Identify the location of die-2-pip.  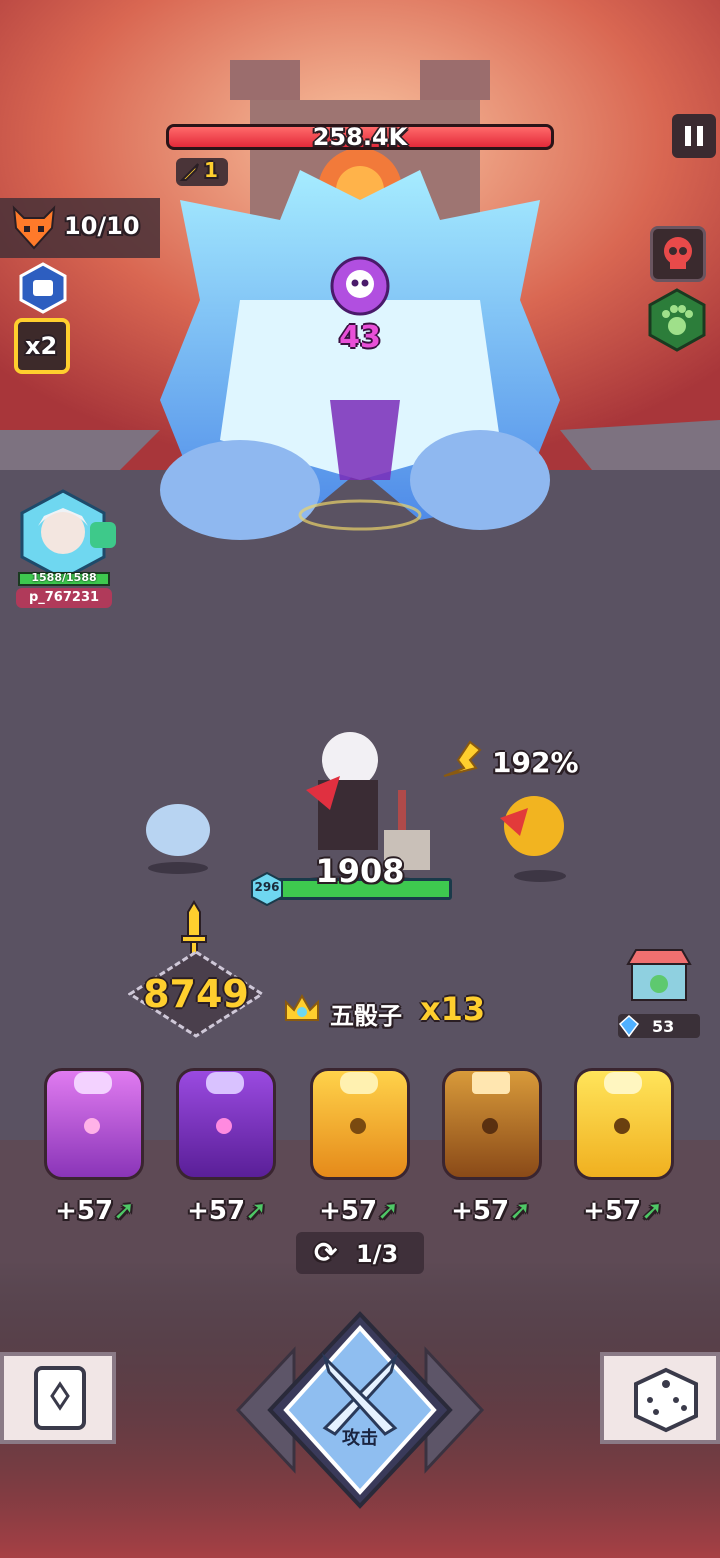
(224, 1126).